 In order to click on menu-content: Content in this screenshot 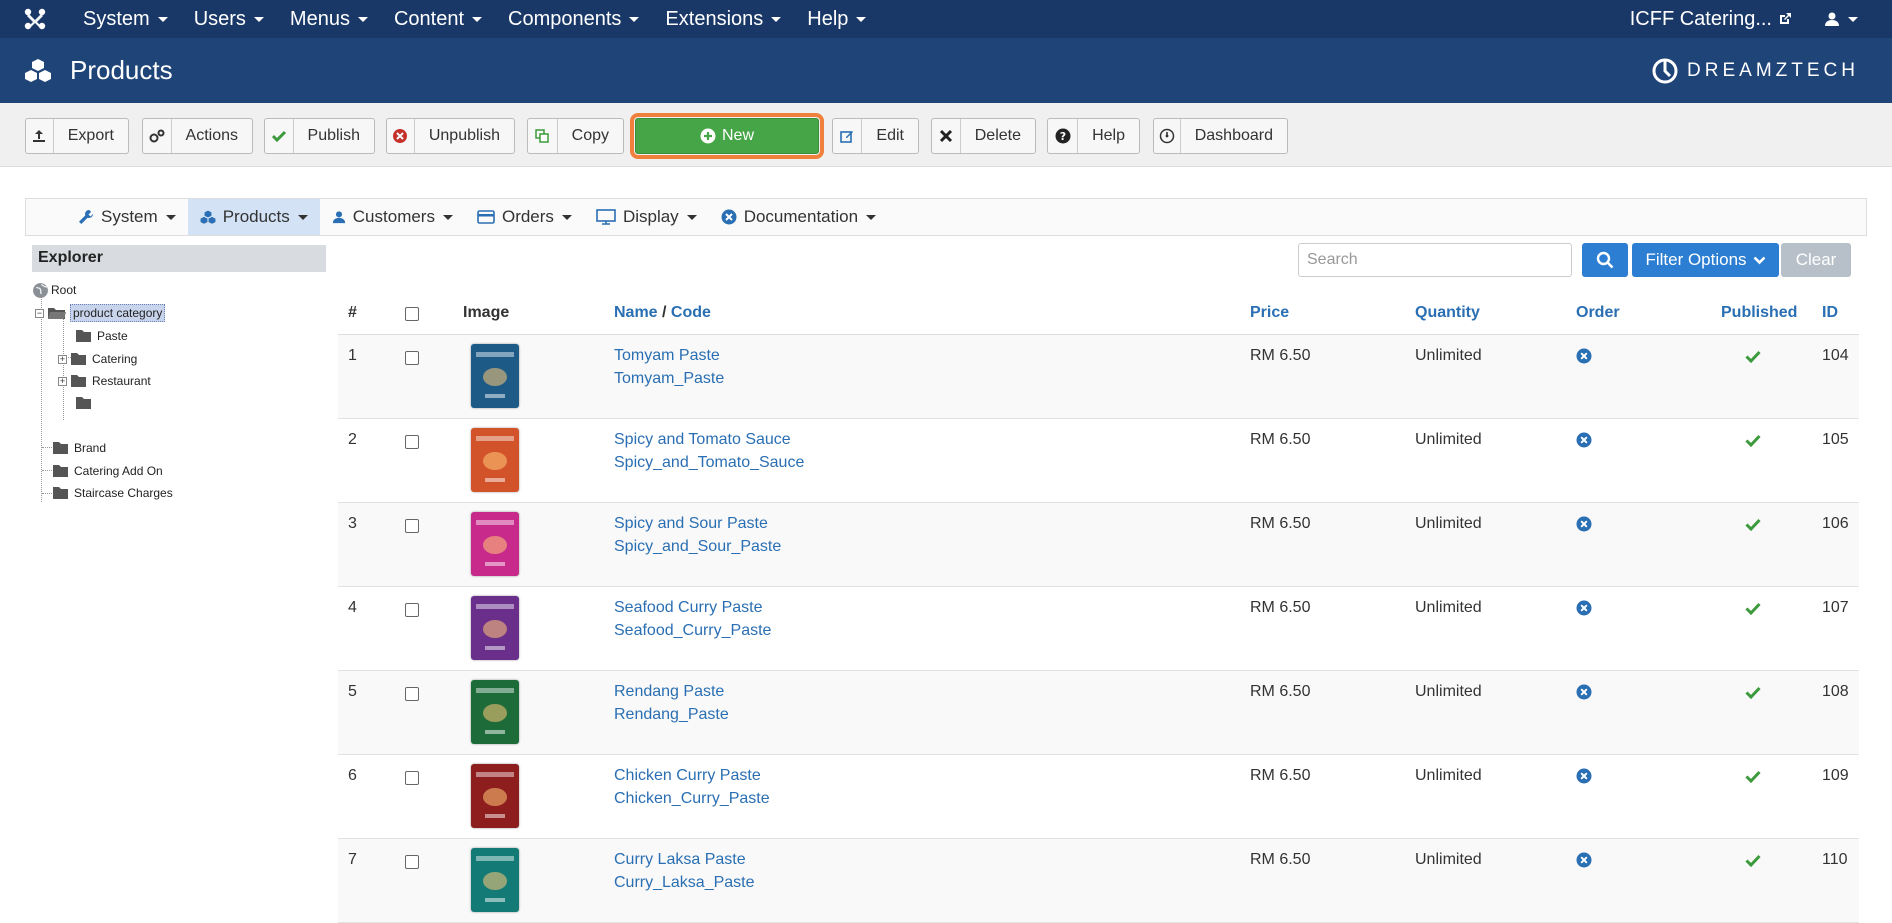, I will do `click(438, 19)`.